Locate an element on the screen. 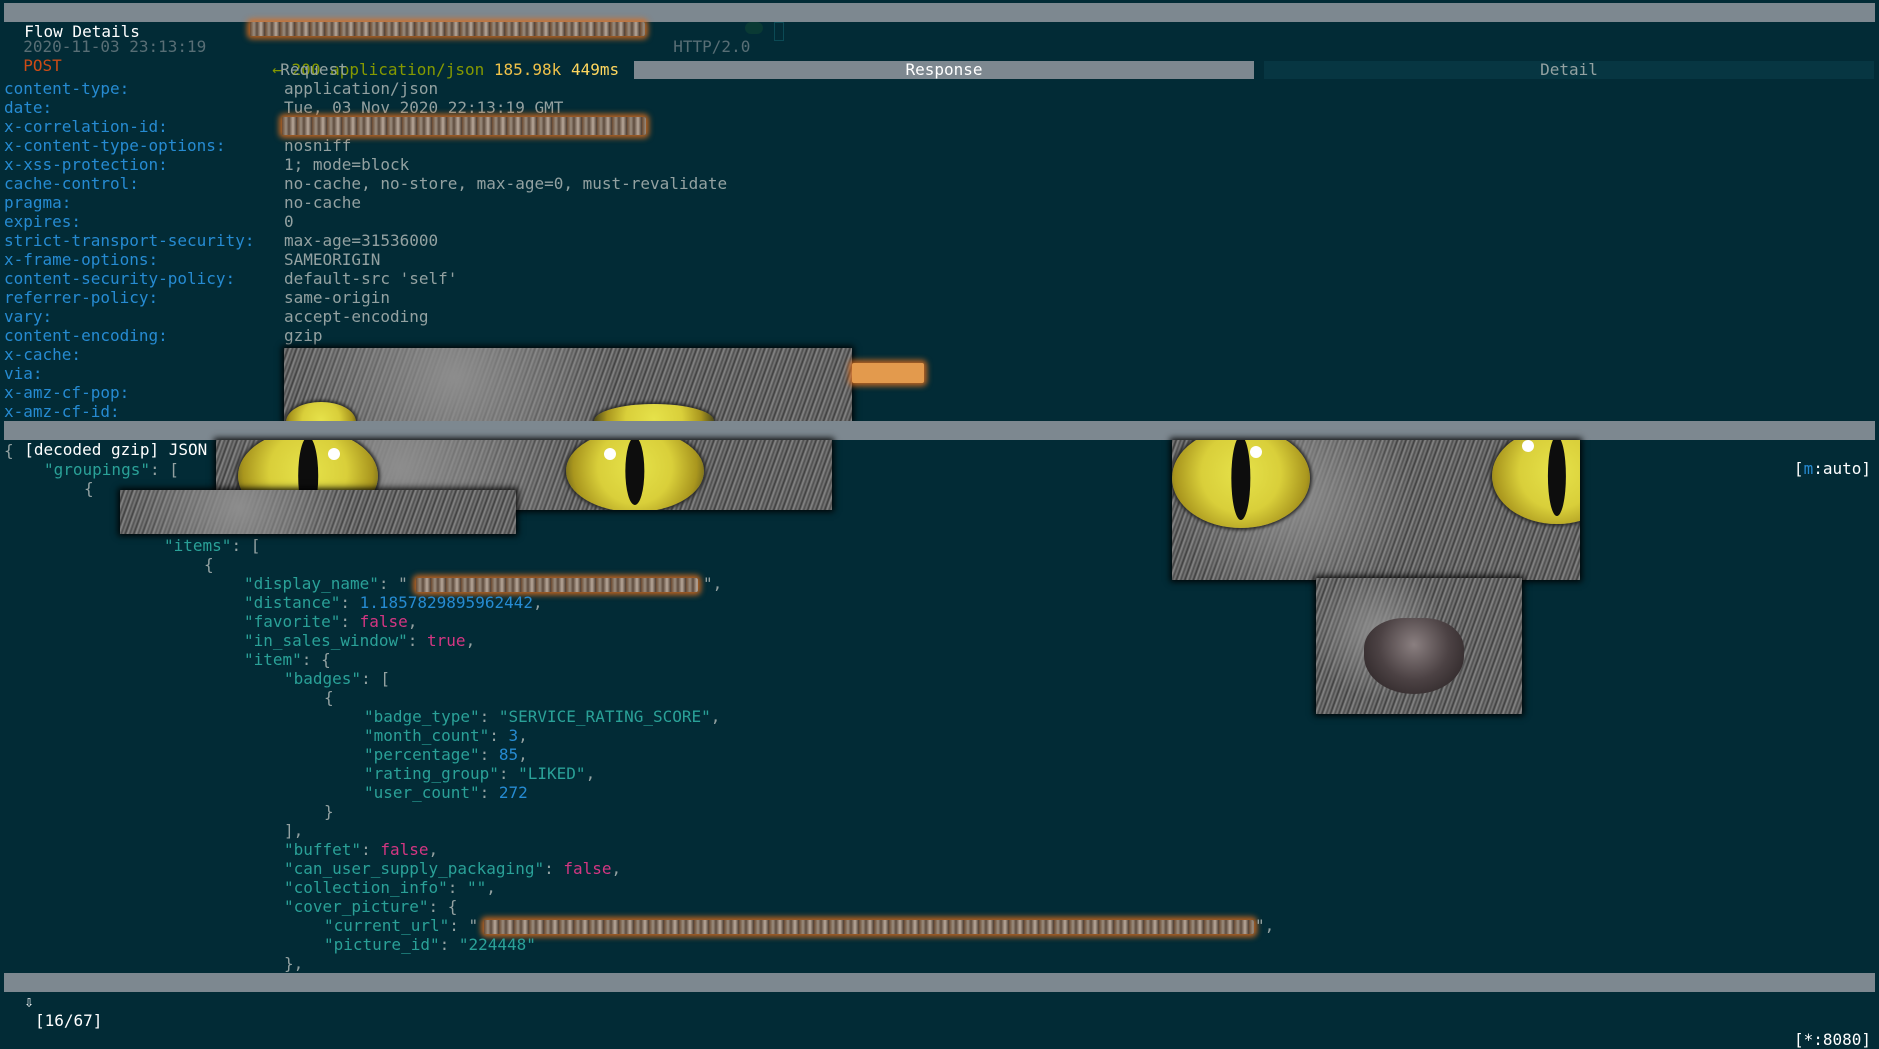 This screenshot has width=1879, height=1049. json-line: "rating_group": "LIKED", is located at coordinates (480, 773).